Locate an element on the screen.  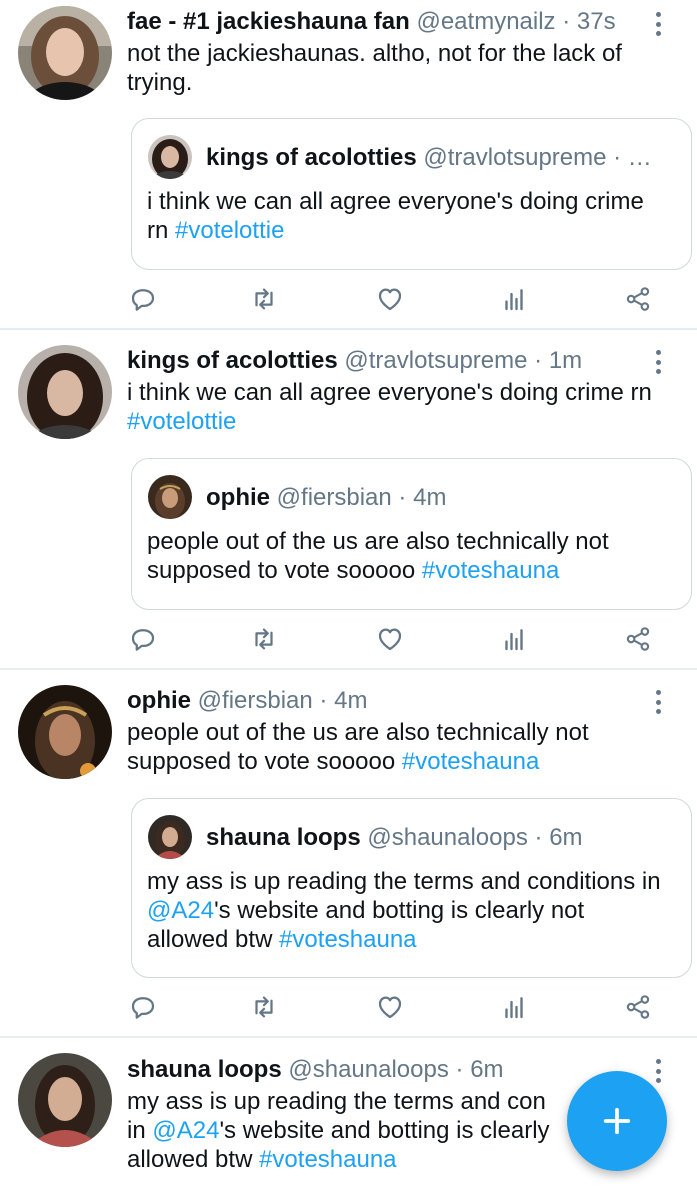
tweet-text-content: allowed btw is located at coordinates (193, 1159).